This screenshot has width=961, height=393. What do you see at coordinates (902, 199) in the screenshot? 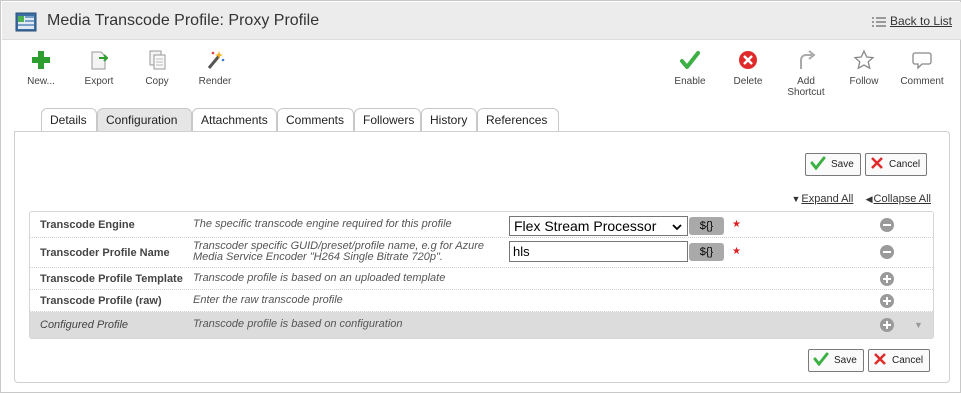
I see `collapse-all-link: Collapse All` at bounding box center [902, 199].